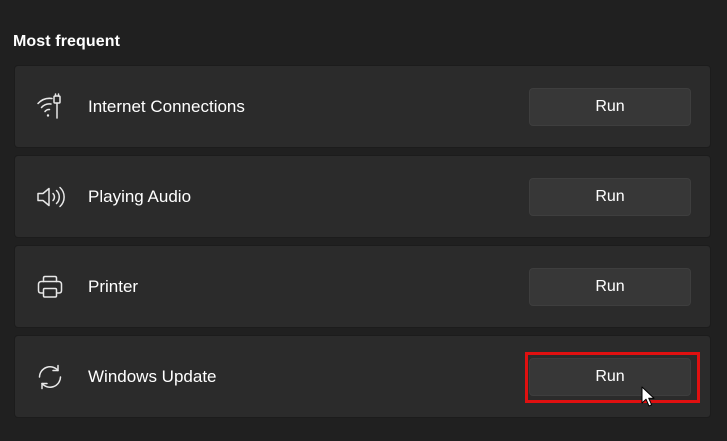 This screenshot has height=441, width=727. Describe the element at coordinates (610, 196) in the screenshot. I see `run-button-playing-audio: Run` at that location.